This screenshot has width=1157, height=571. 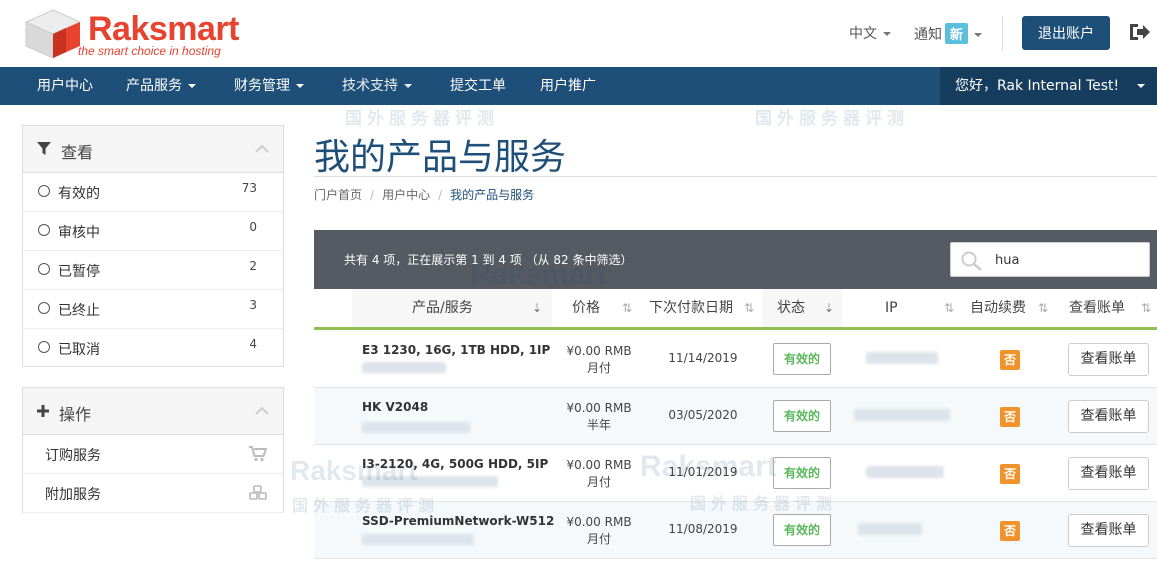 What do you see at coordinates (492, 195) in the screenshot?
I see `breadcrumb-current: 我的产品与服务` at bounding box center [492, 195].